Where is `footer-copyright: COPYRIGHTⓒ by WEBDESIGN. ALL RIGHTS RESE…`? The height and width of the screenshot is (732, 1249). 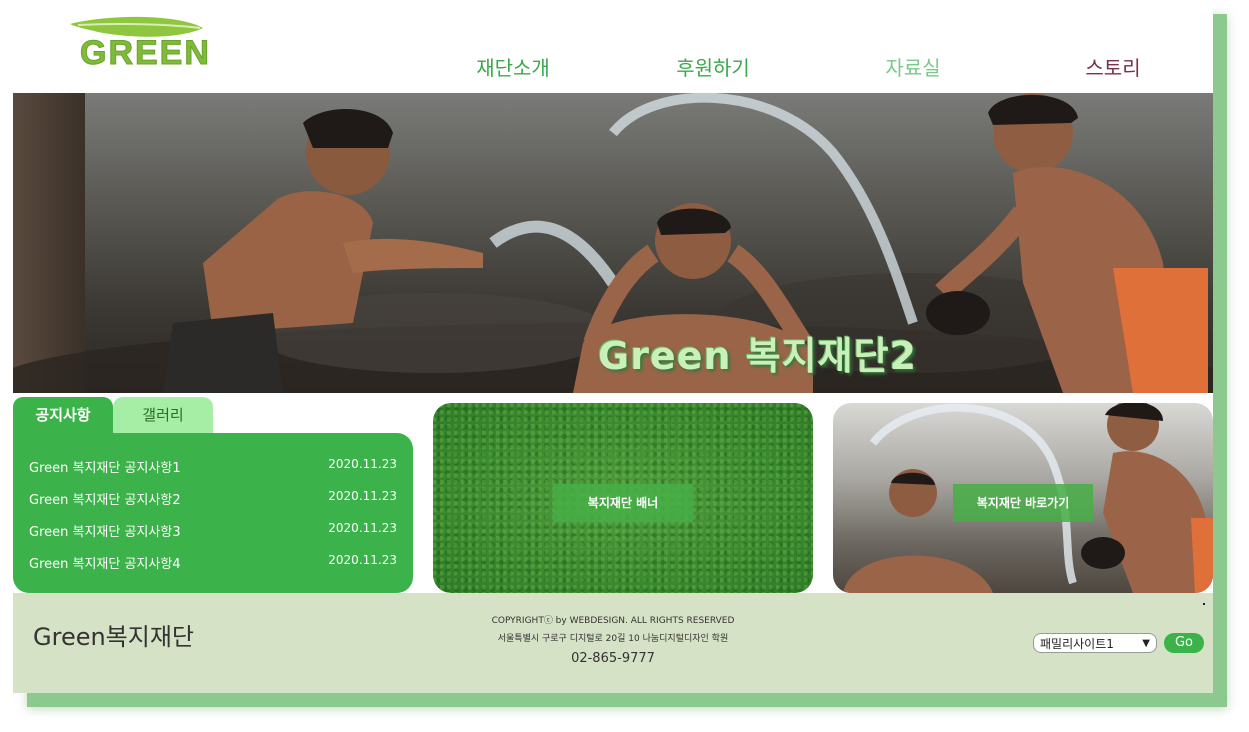
footer-copyright: COPYRIGHTⓒ by WEBDESIGN. ALL RIGHTS RESE… is located at coordinates (613, 621).